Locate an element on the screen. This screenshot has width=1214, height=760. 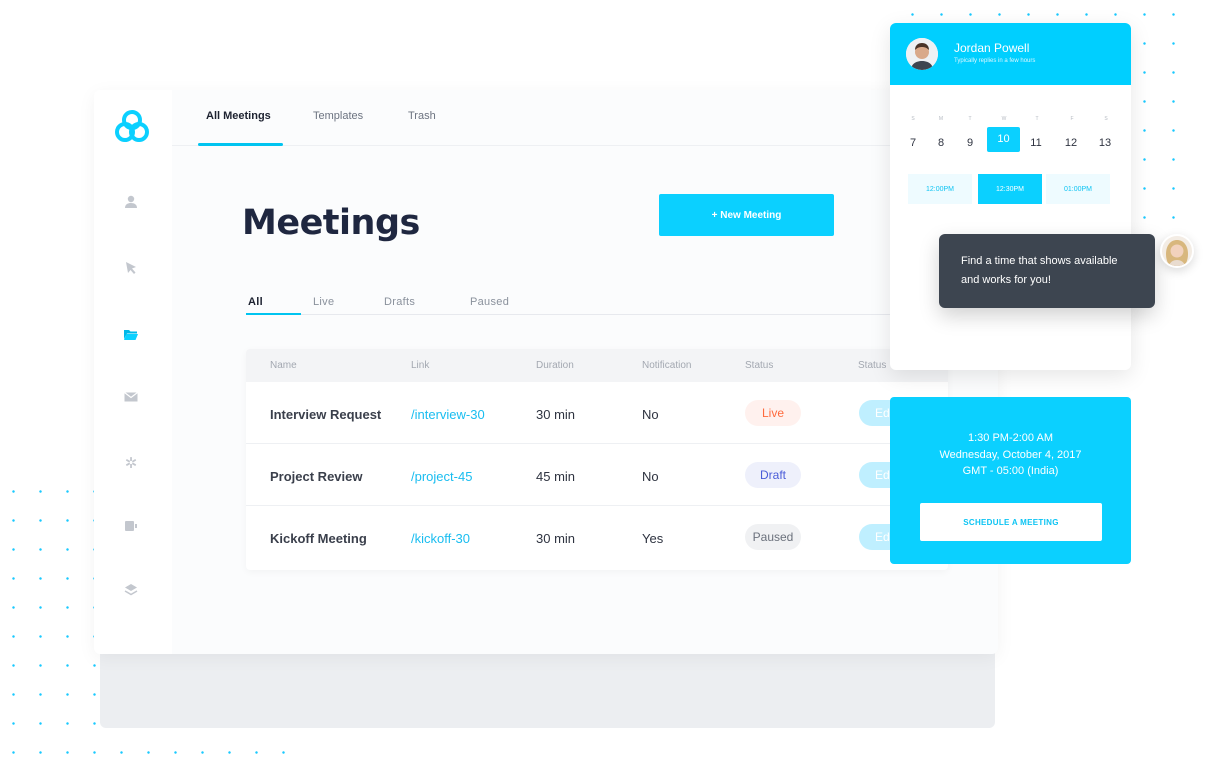
sidebar: ✲ is located at coordinates (133, 372).